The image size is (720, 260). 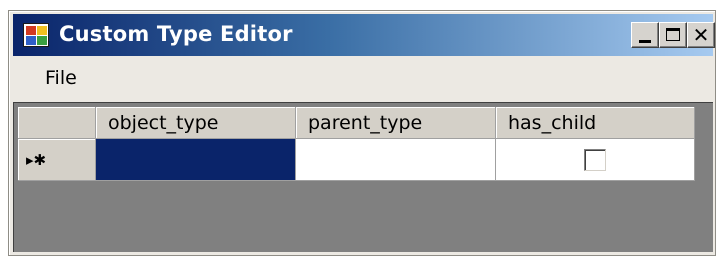 What do you see at coordinates (363, 79) in the screenshot?
I see `menu-bar: File` at bounding box center [363, 79].